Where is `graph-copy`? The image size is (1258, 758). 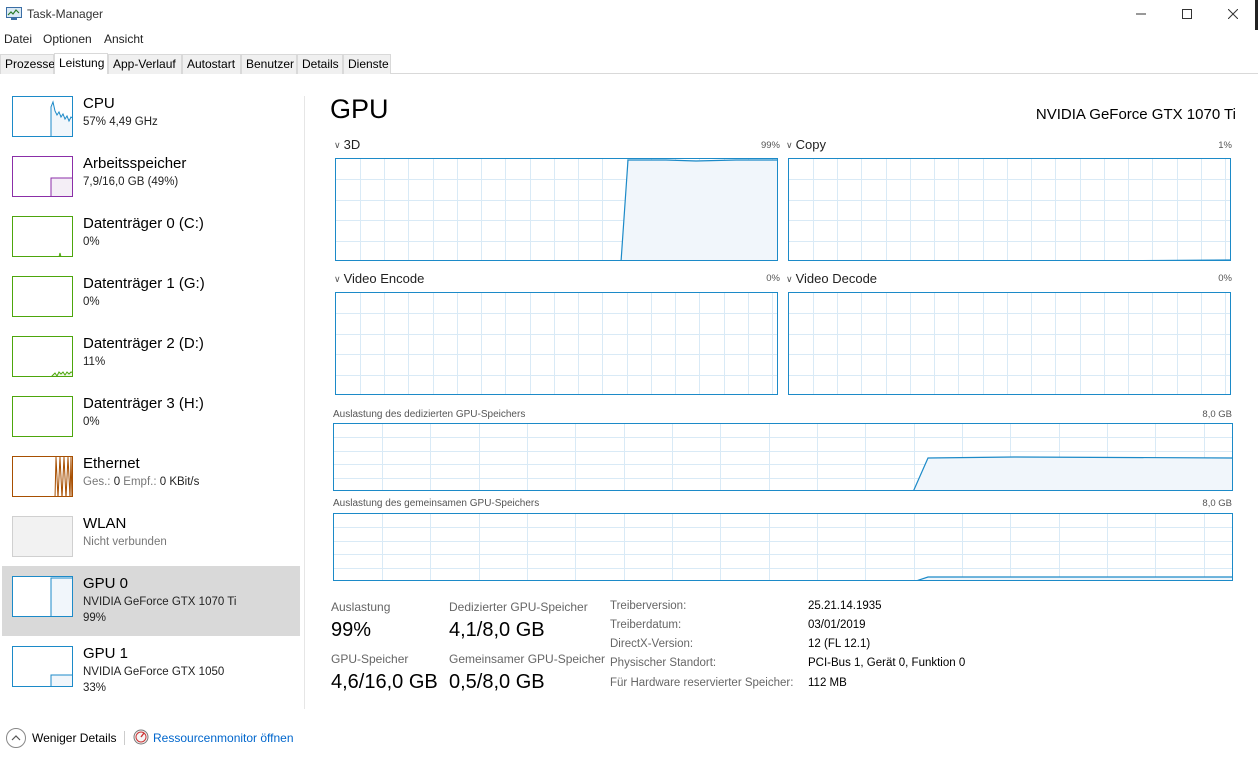 graph-copy is located at coordinates (1009, 209).